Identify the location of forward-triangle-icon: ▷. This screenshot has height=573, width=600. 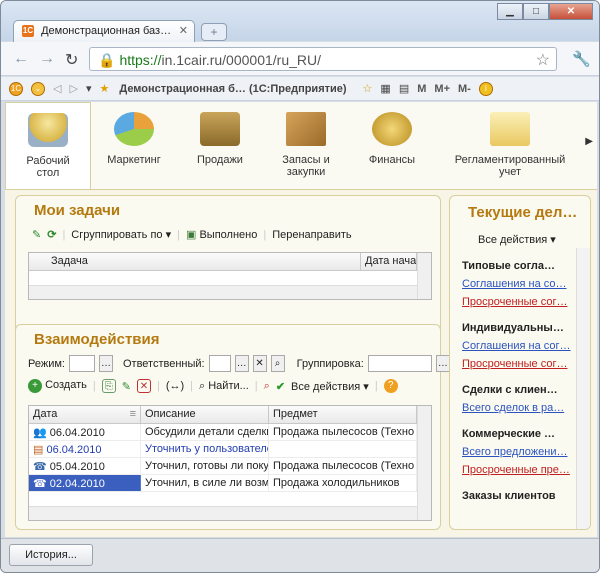
(73, 88).